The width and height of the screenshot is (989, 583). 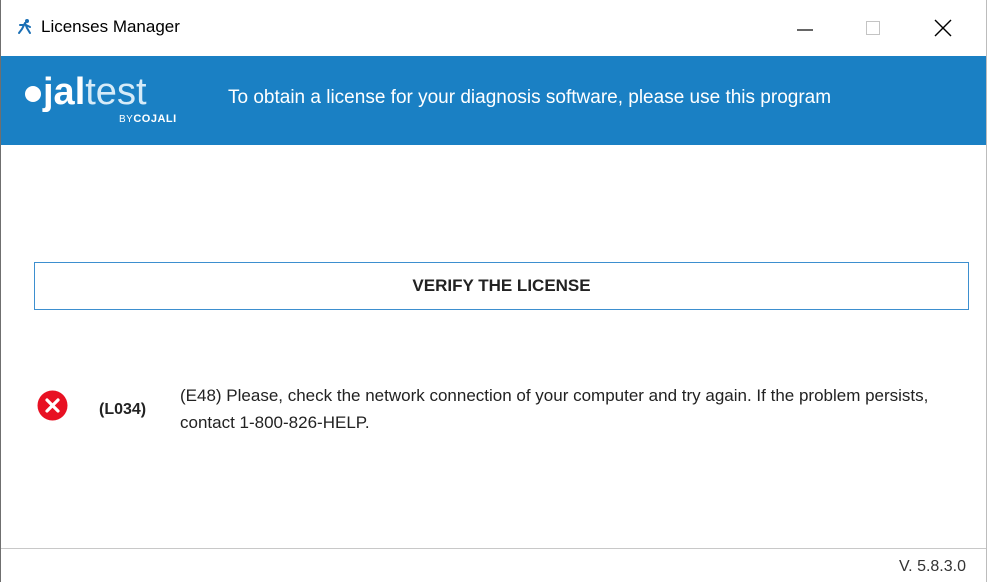 What do you see at coordinates (493, 28) in the screenshot?
I see `title-bar: Licenses Manager` at bounding box center [493, 28].